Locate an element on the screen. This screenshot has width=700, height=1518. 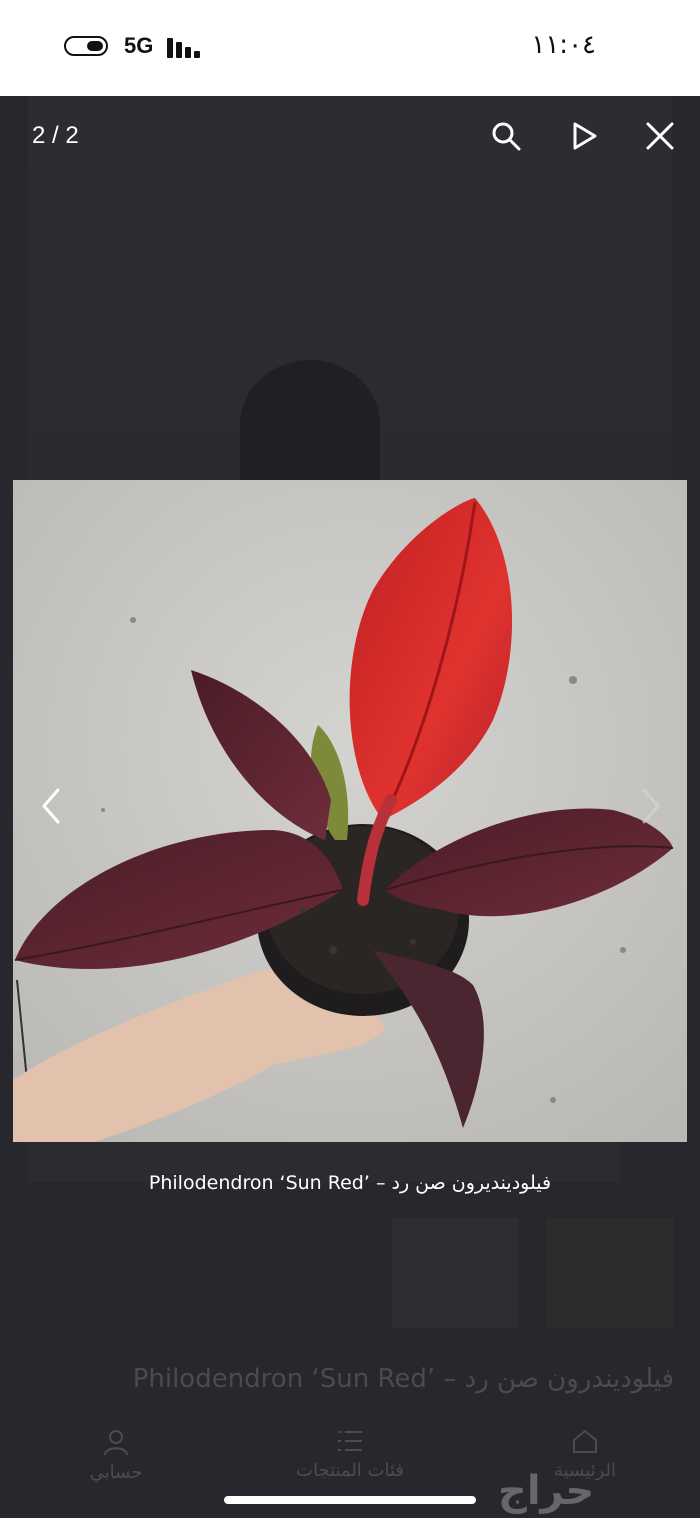
nav-account: حسابي is located at coordinates (116, 1455).